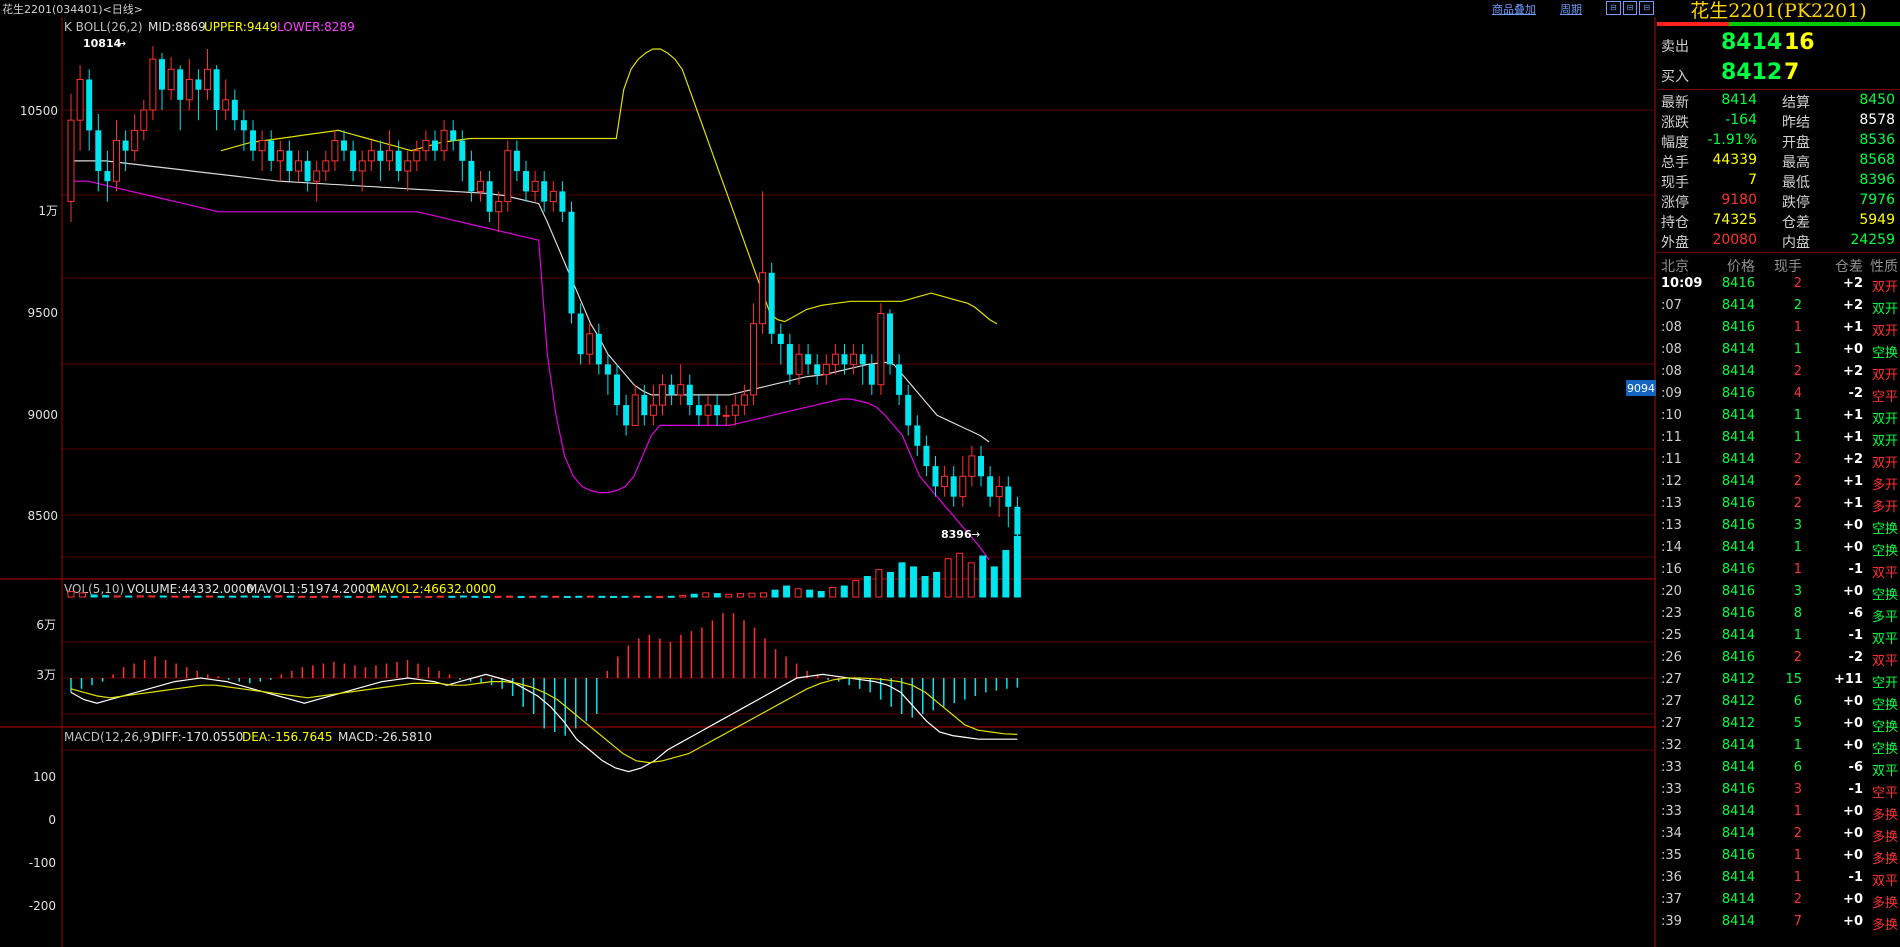 Image resolution: width=1900 pixels, height=947 pixels. What do you see at coordinates (1796, 203) in the screenshot?
I see `quote-label: 跌停` at bounding box center [1796, 203].